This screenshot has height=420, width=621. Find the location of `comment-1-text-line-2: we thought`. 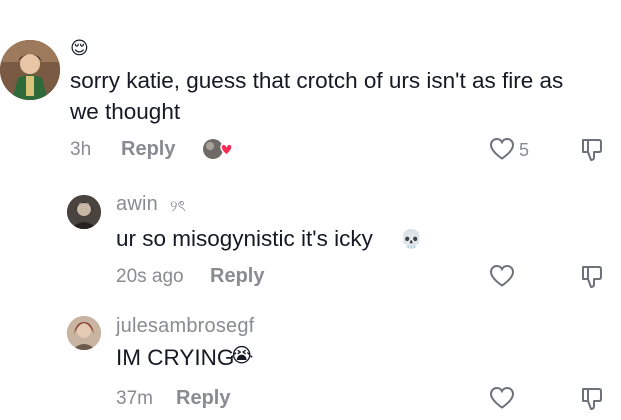

comment-1-text-line-2: we thought is located at coordinates (125, 111).